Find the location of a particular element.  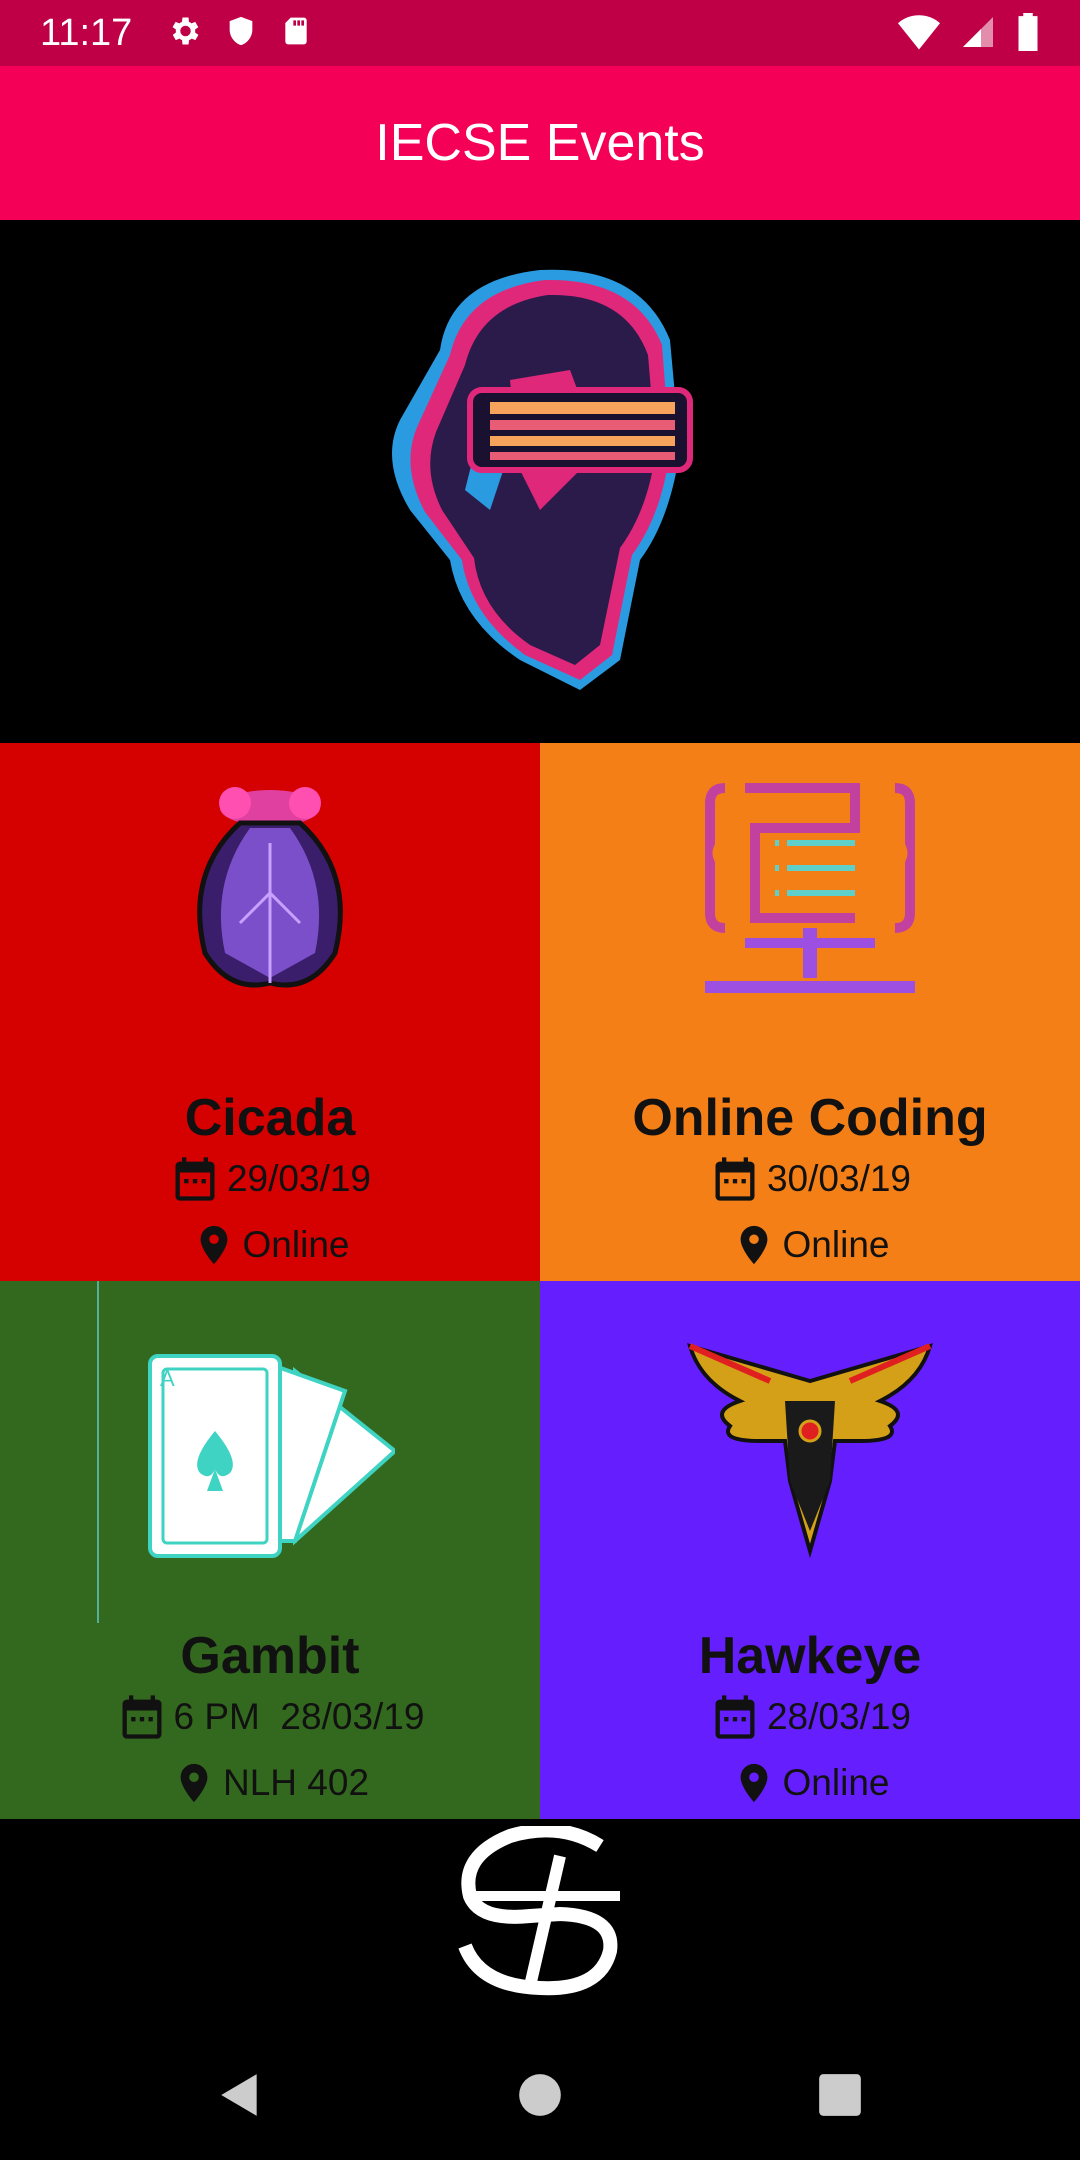

cicada-icon is located at coordinates (270, 887).